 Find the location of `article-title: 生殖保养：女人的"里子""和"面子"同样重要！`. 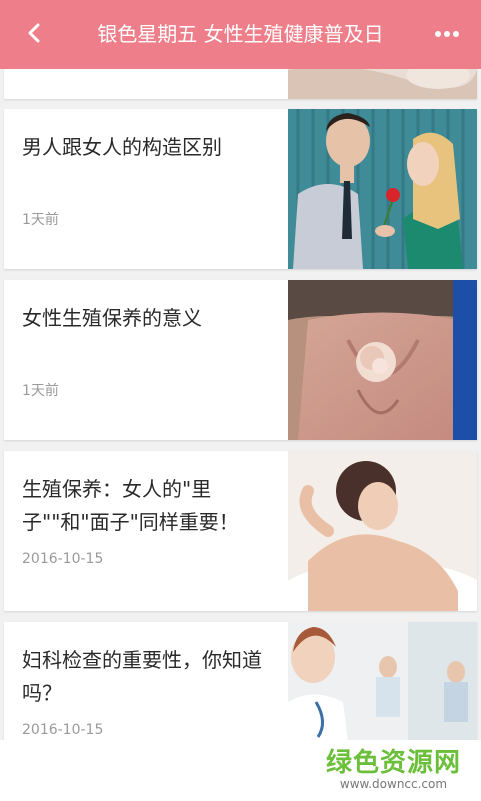

article-title: 生殖保养：女人的"里子""和"面子"同样重要！ is located at coordinates (130, 505).